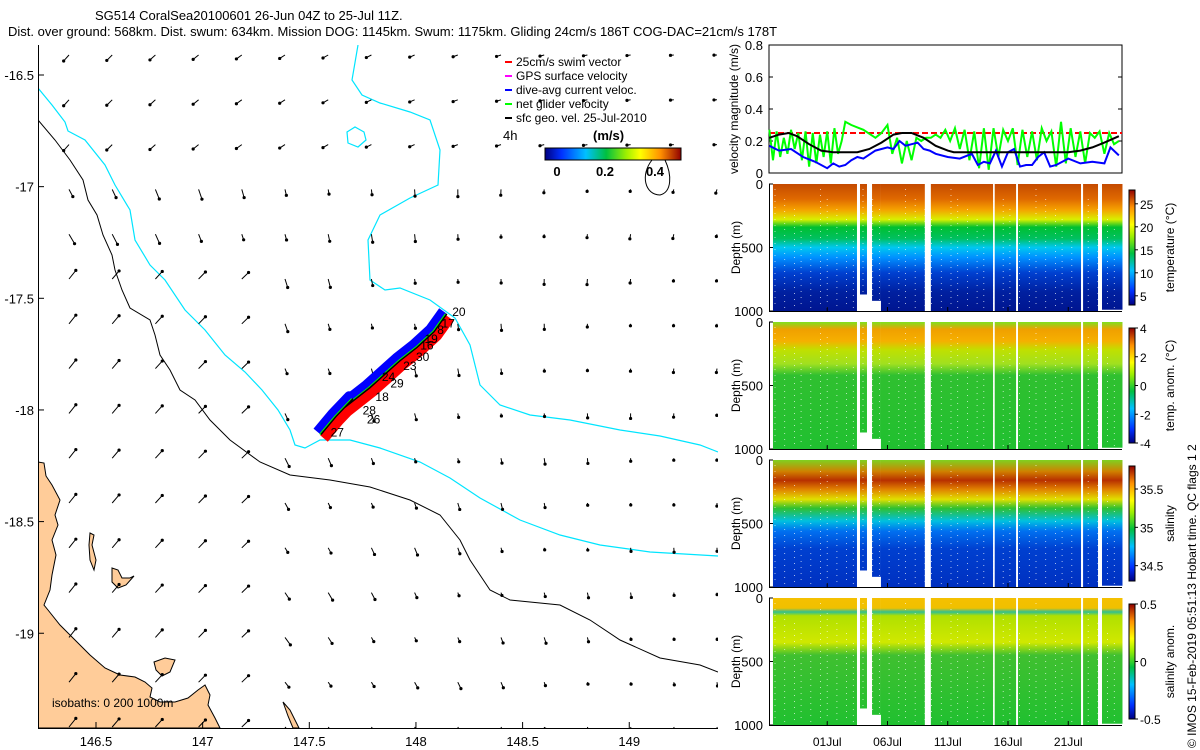  What do you see at coordinates (947, 661) in the screenshot?
I see `section-data` at bounding box center [947, 661].